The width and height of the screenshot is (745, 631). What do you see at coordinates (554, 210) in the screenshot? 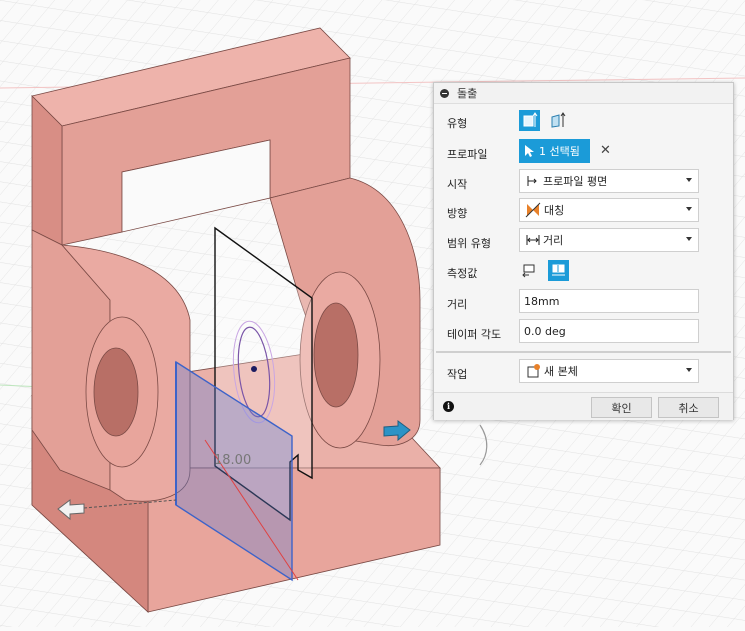
I see `direction-dropdown-value: 대칭` at bounding box center [554, 210].